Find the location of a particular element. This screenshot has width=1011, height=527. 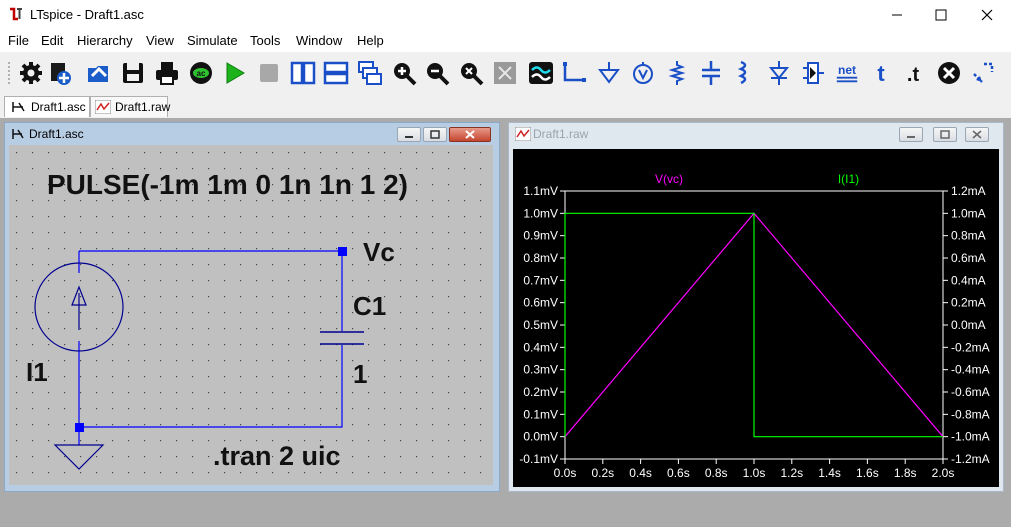

left-axis-tick-label: 1.0mV is located at coordinates (540, 213).